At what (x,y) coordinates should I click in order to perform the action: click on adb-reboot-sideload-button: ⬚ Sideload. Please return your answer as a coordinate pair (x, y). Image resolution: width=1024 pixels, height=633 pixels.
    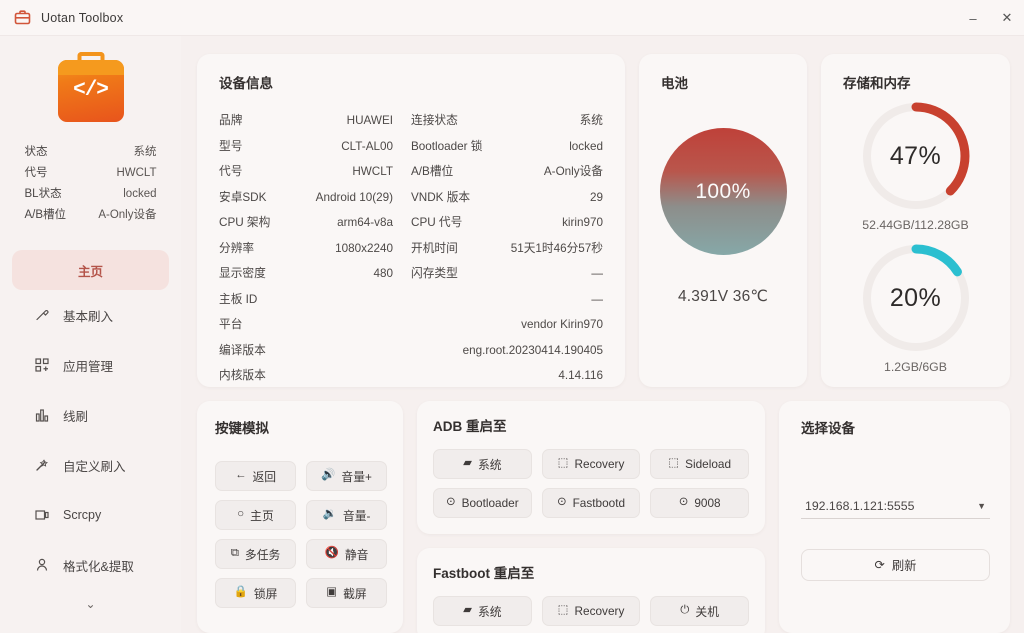
    Looking at the image, I should click on (699, 464).